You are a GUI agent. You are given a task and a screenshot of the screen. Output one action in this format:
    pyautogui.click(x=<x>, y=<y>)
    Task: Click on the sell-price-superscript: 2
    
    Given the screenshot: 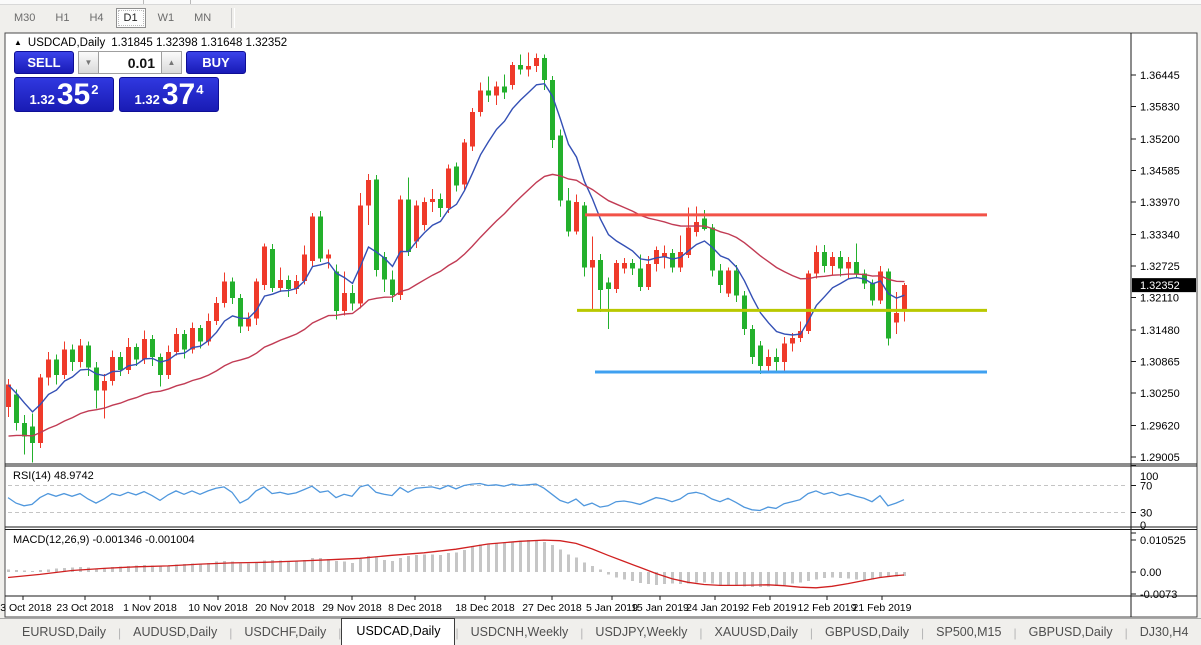 What is the action you would take?
    pyautogui.click(x=95, y=89)
    